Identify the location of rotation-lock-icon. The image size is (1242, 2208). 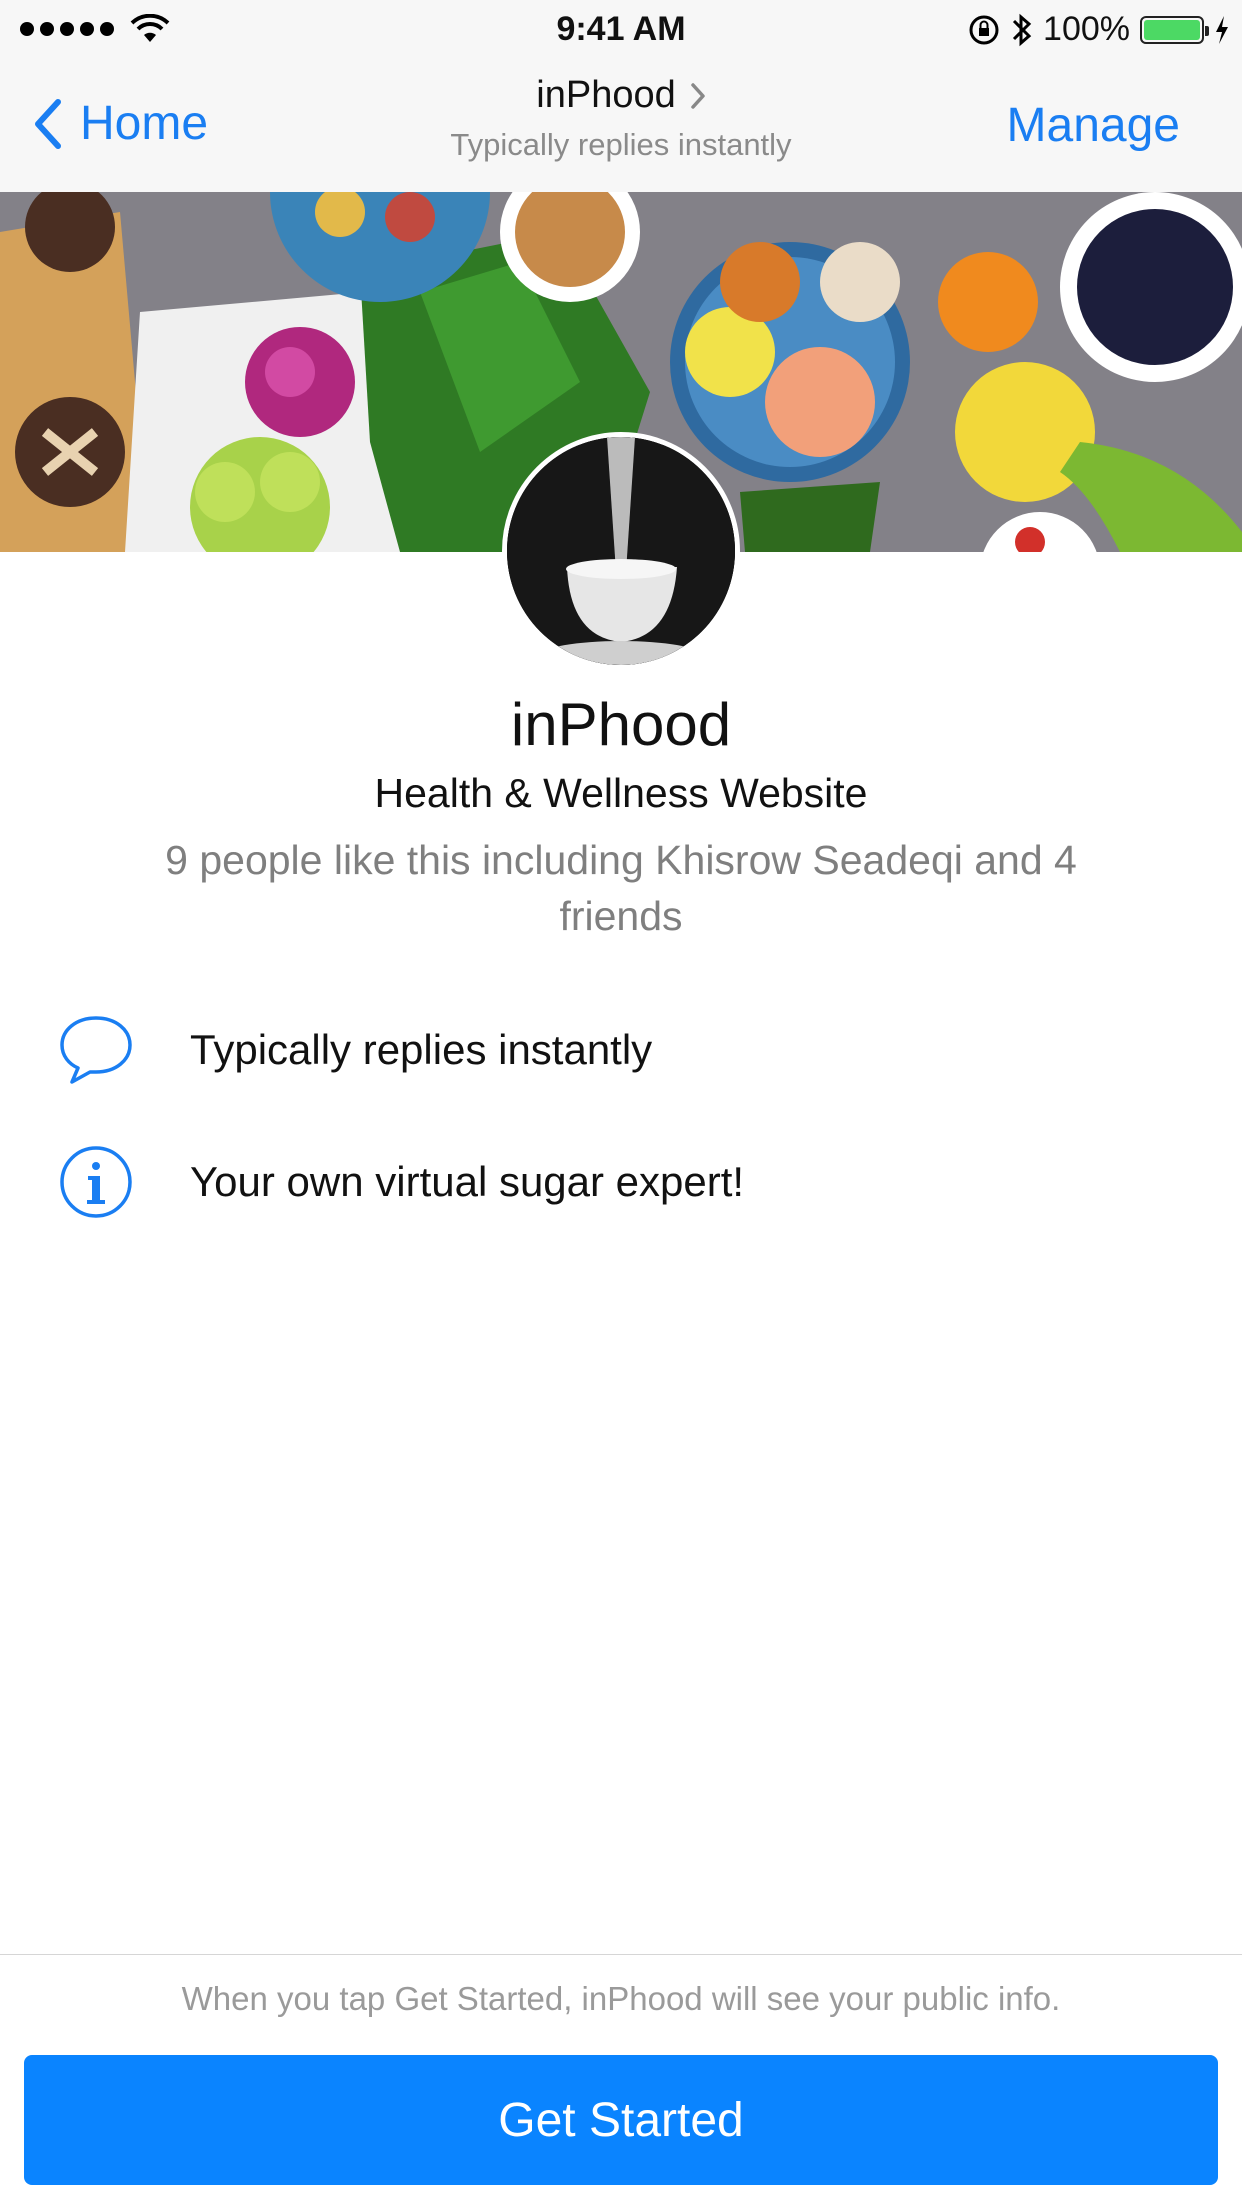
(984, 29).